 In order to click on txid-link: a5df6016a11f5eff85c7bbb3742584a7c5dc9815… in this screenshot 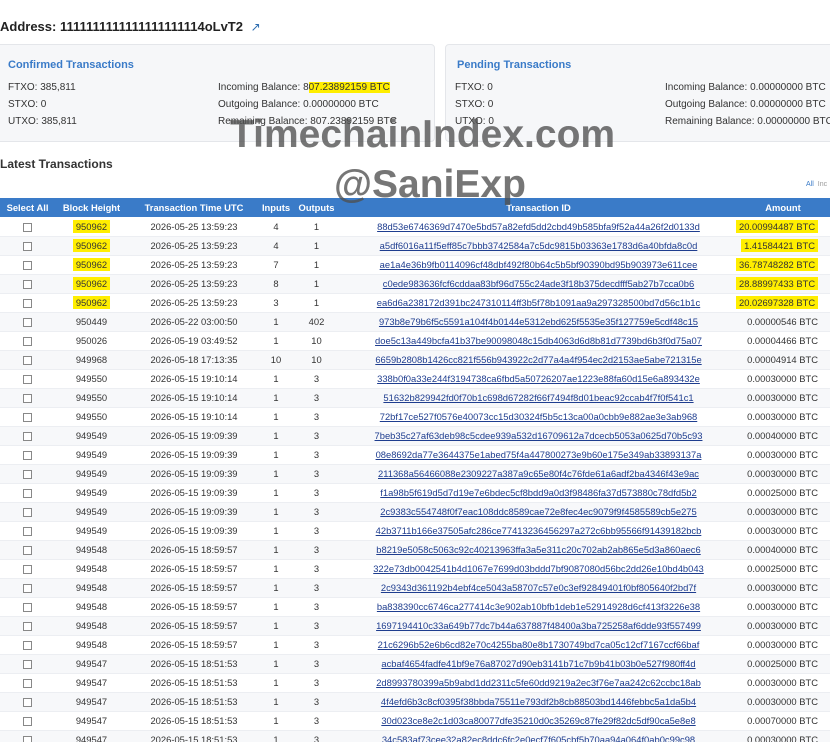, I will do `click(538, 246)`.